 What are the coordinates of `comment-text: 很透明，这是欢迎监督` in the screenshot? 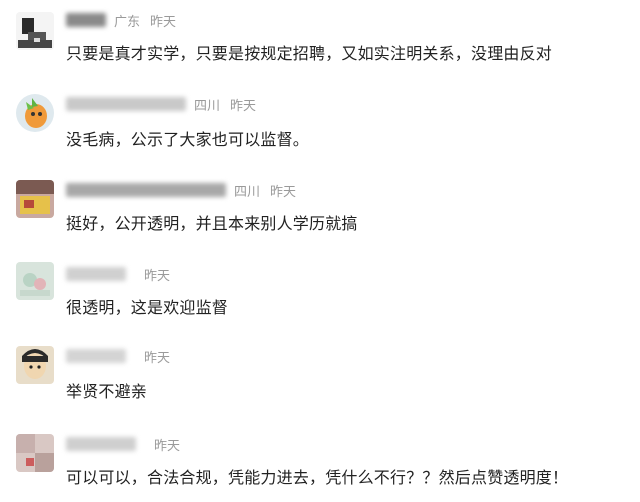 It's located at (147, 307).